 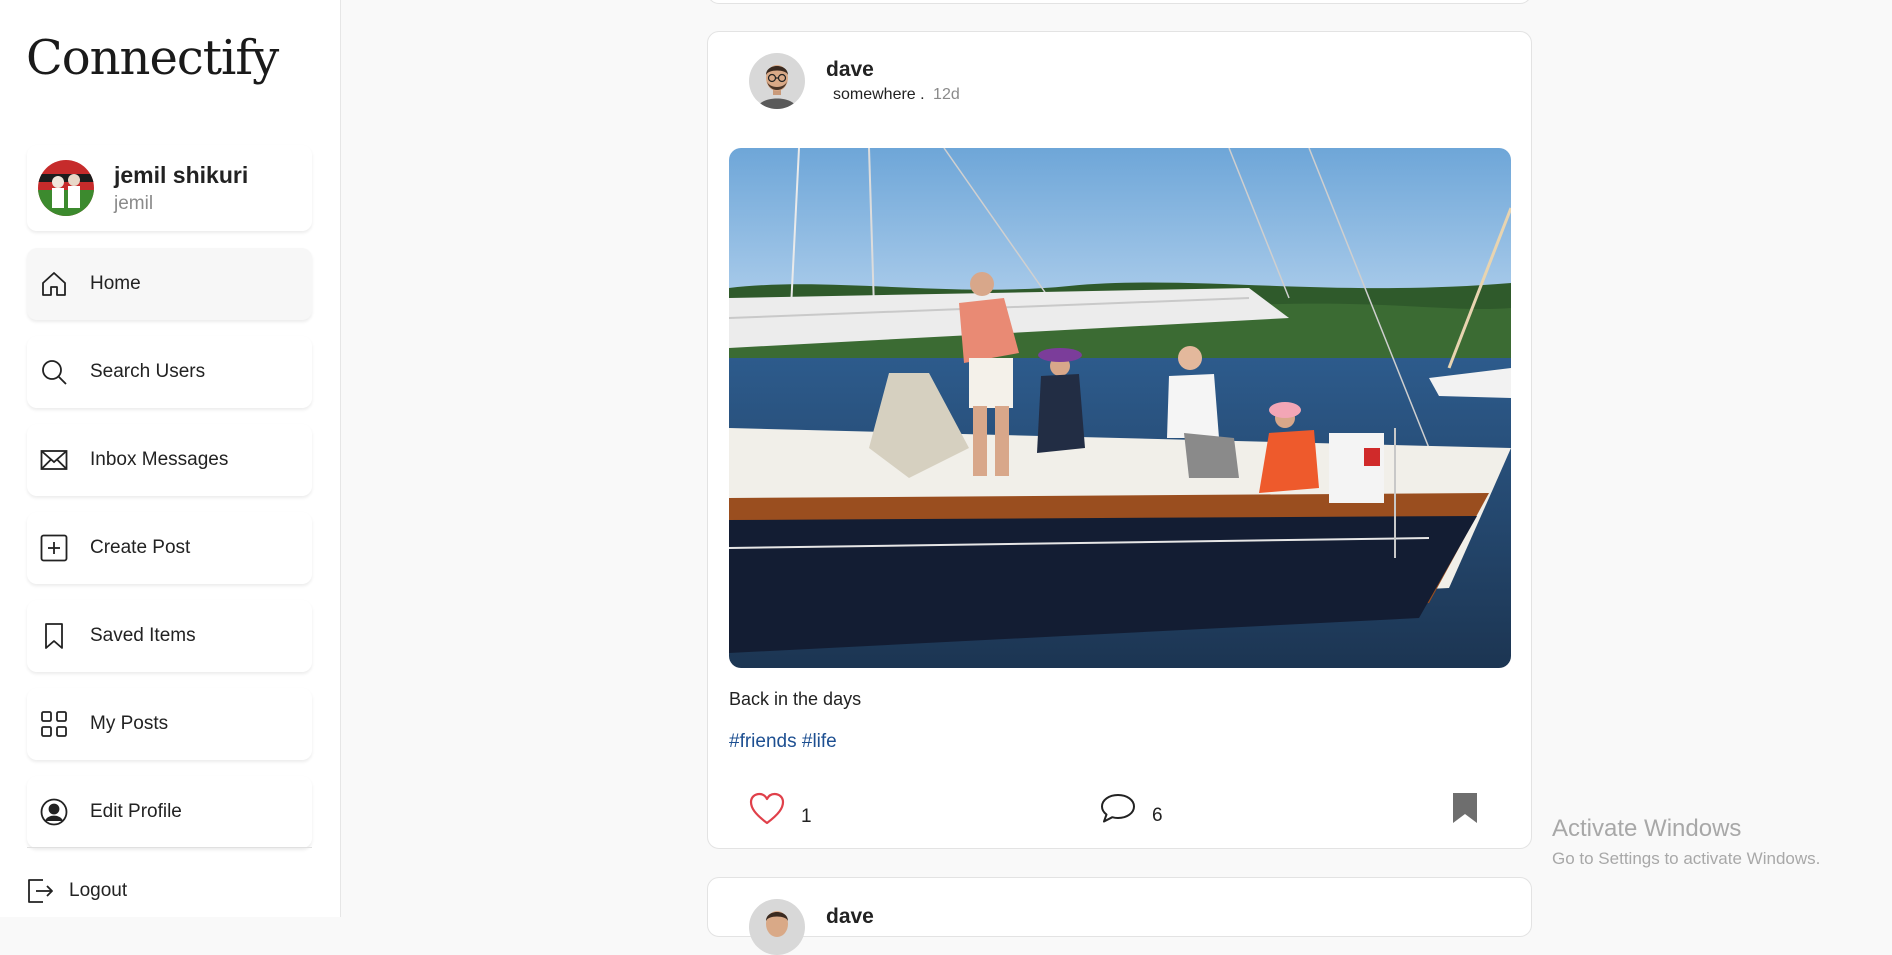 I want to click on nav-item-edit-profile: Edit Profile, so click(x=169, y=812).